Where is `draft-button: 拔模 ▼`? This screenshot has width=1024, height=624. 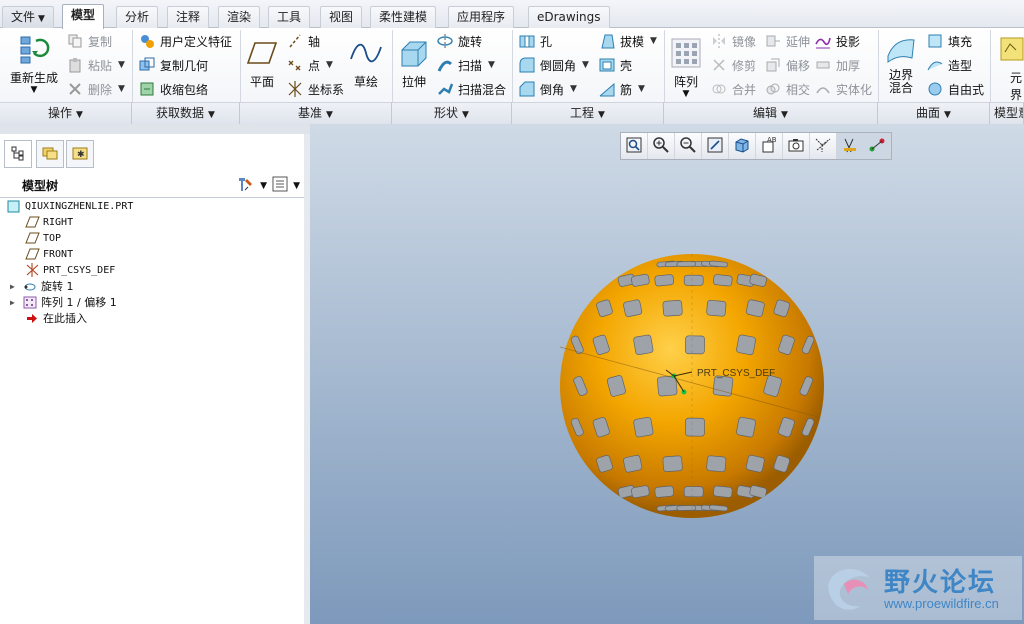
draft-button: 拔模 ▼ is located at coordinates (627, 41).